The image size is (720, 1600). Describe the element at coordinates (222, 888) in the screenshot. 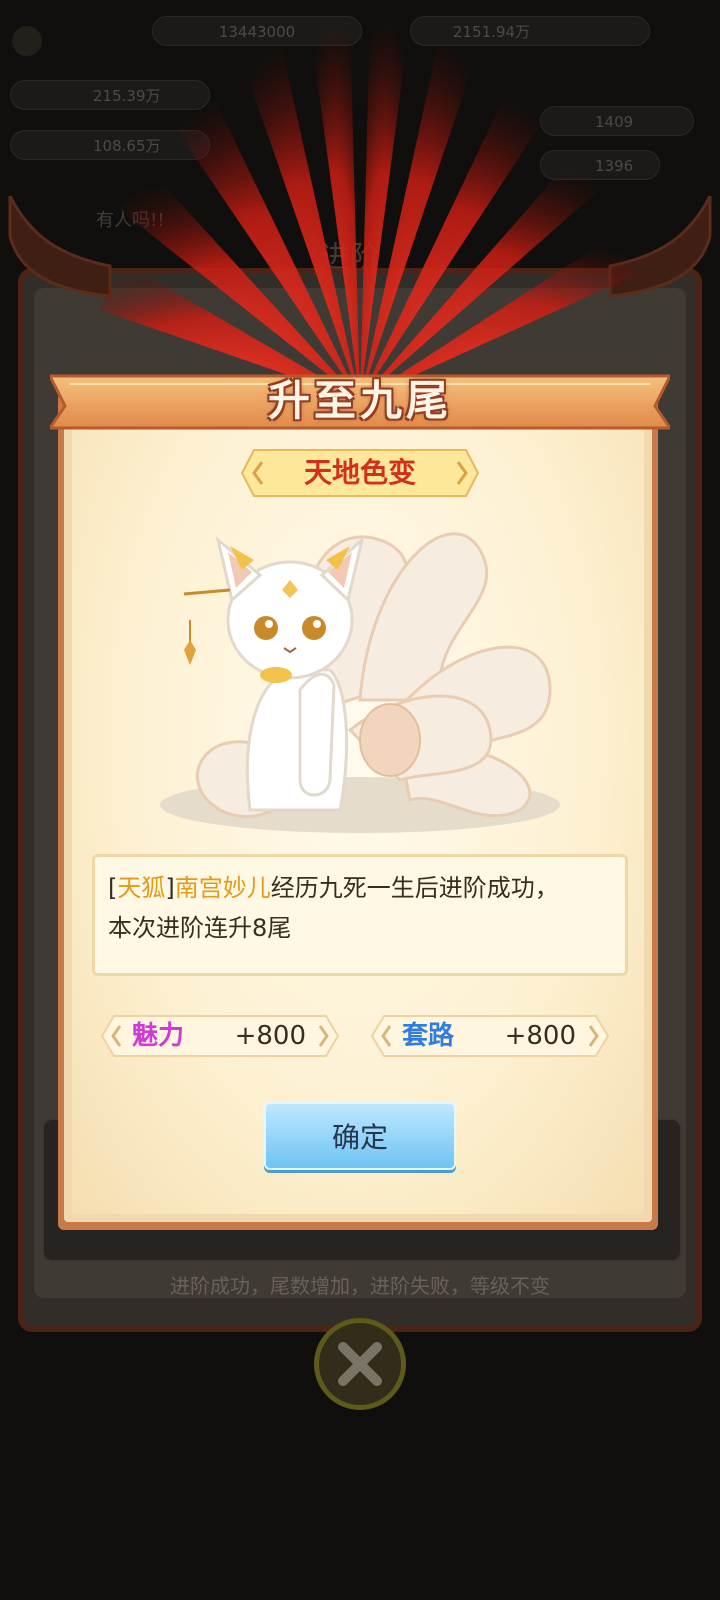

I see `desc-character-name: 南宫妙儿` at that location.